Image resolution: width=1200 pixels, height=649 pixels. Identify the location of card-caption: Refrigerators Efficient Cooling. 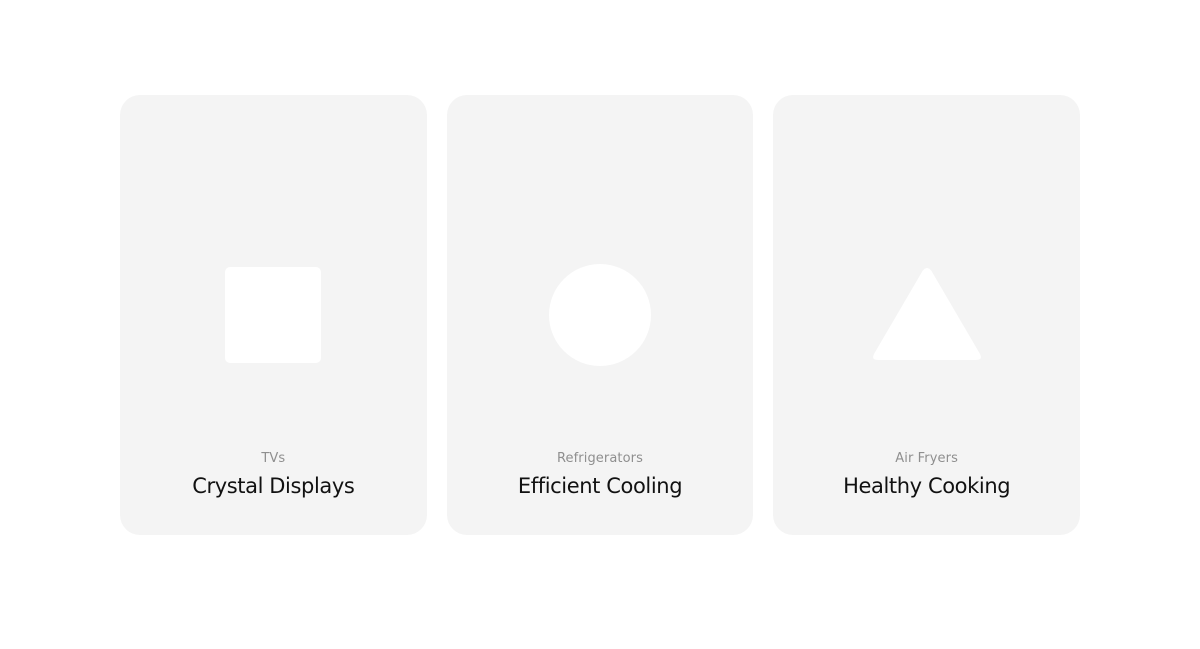
(600, 475).